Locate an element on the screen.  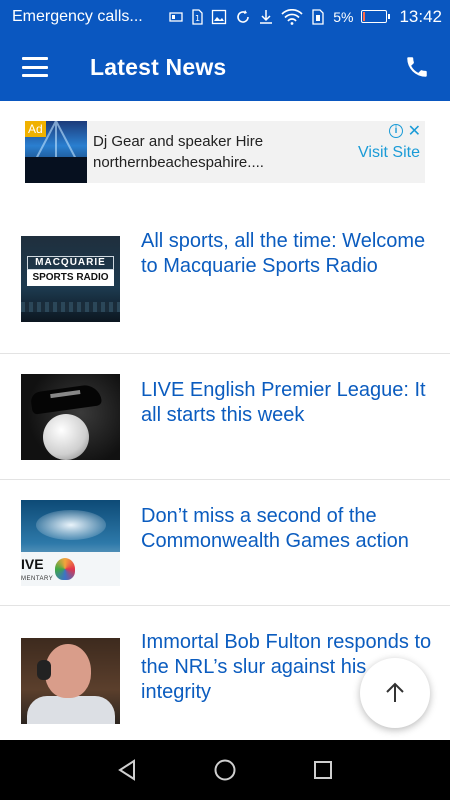
svg-text: 1 is located at coordinates (197, 18).